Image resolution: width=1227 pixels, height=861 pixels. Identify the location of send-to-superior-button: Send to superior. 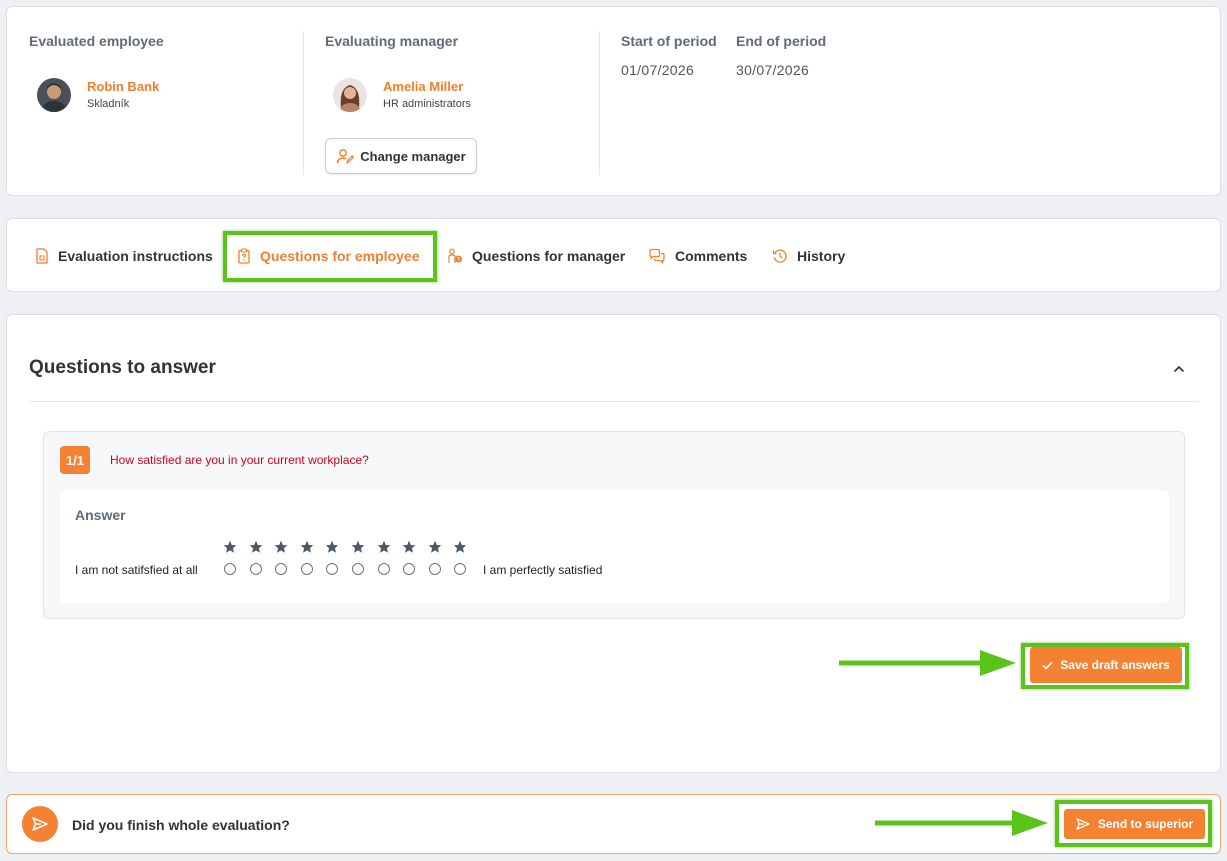
(1134, 824).